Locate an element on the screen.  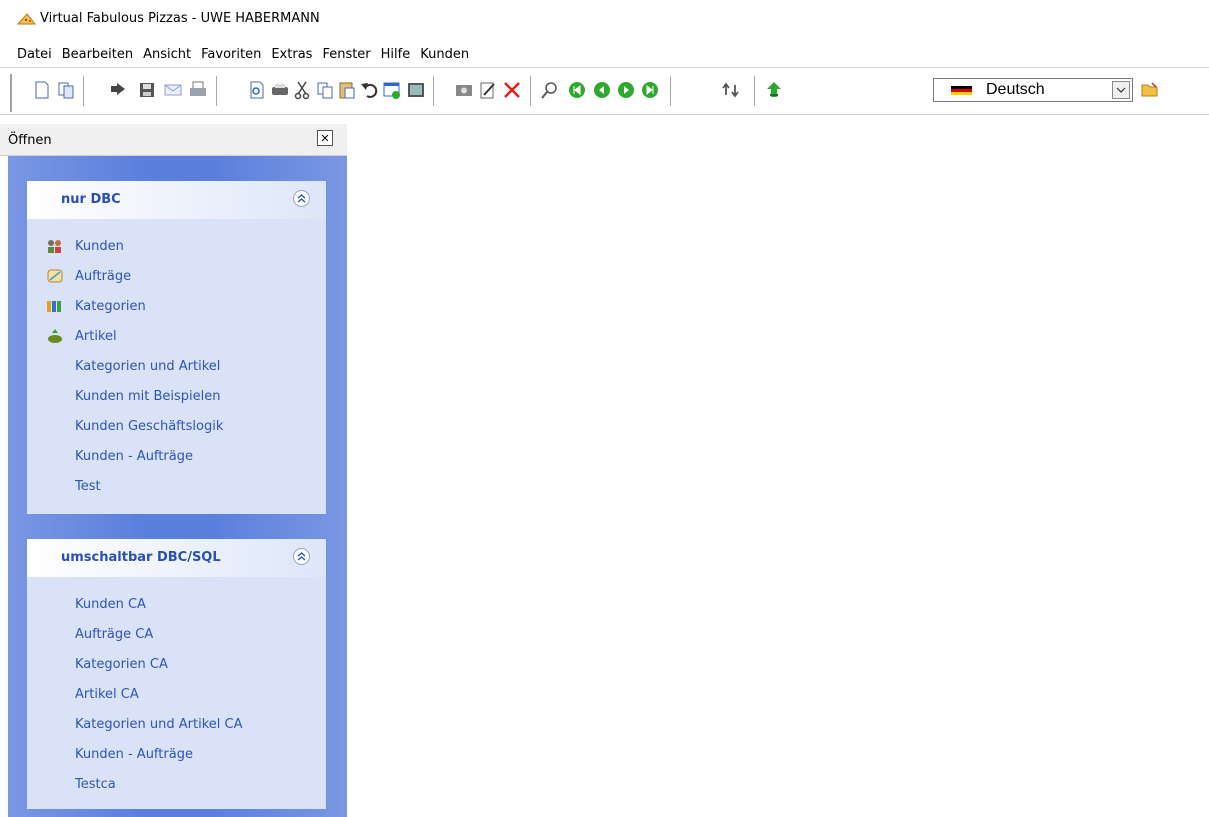
group-header: umschaltbar DBC/SQL is located at coordinates (176, 558).